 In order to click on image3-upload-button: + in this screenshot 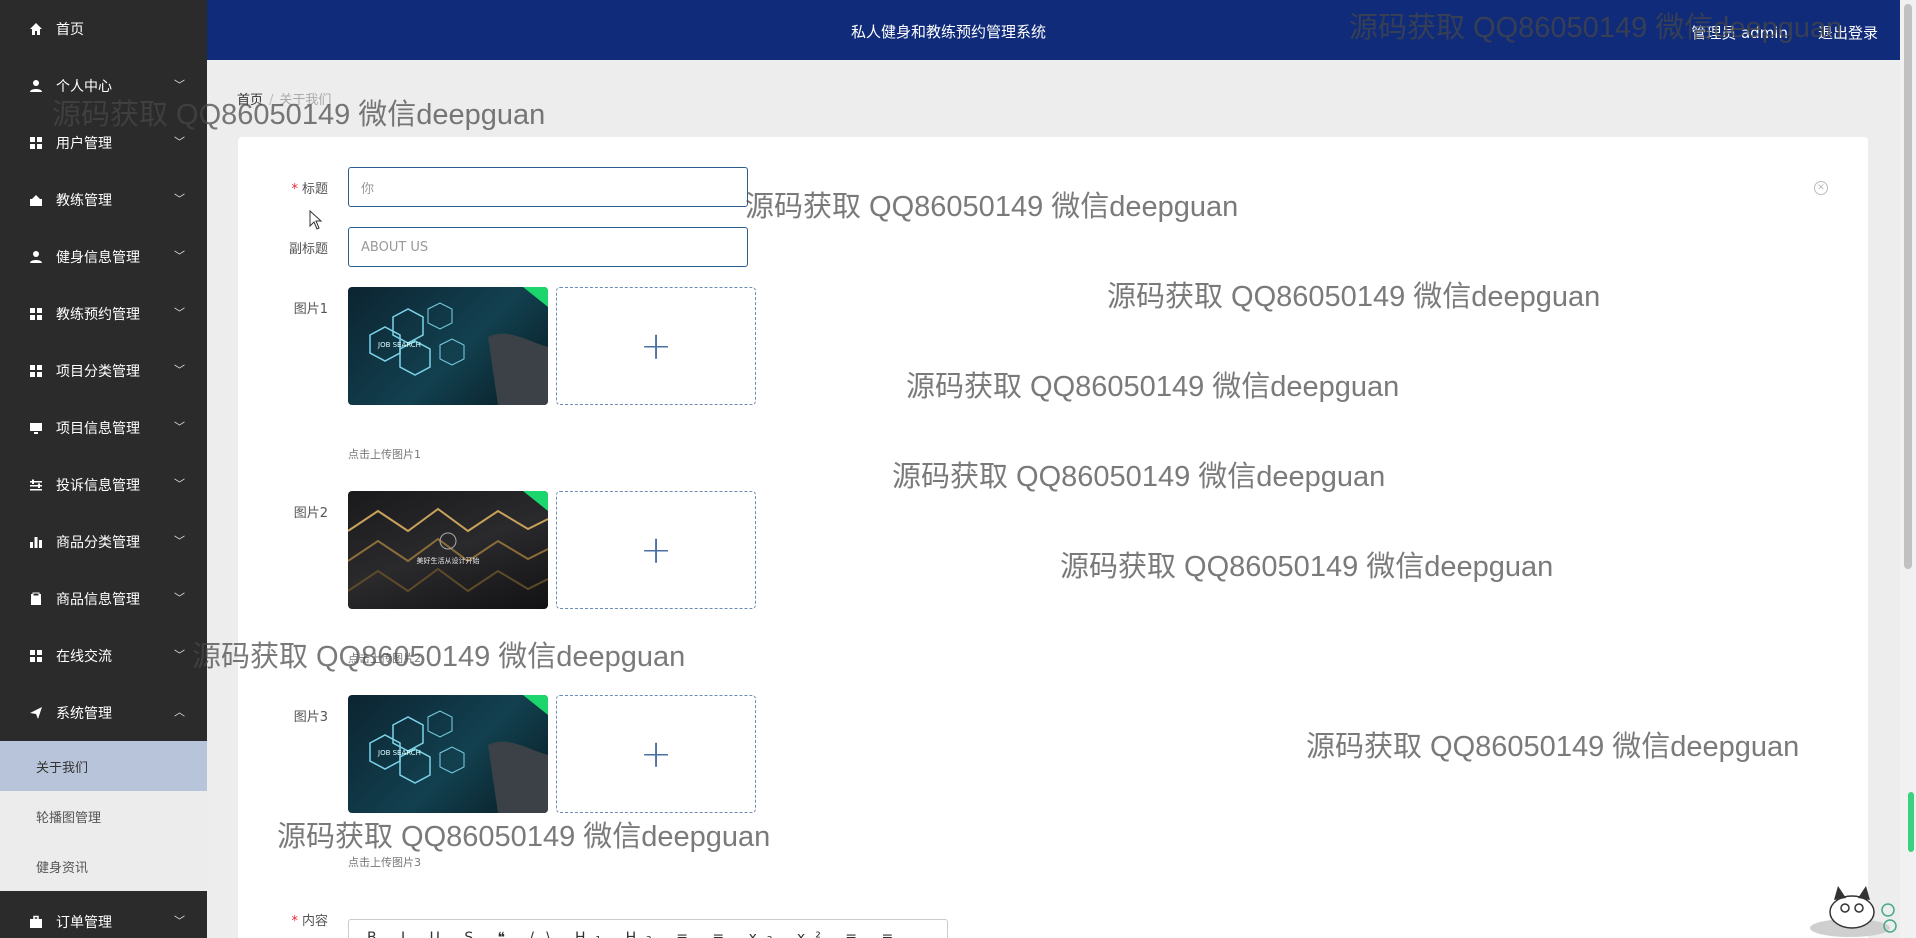, I will do `click(656, 754)`.